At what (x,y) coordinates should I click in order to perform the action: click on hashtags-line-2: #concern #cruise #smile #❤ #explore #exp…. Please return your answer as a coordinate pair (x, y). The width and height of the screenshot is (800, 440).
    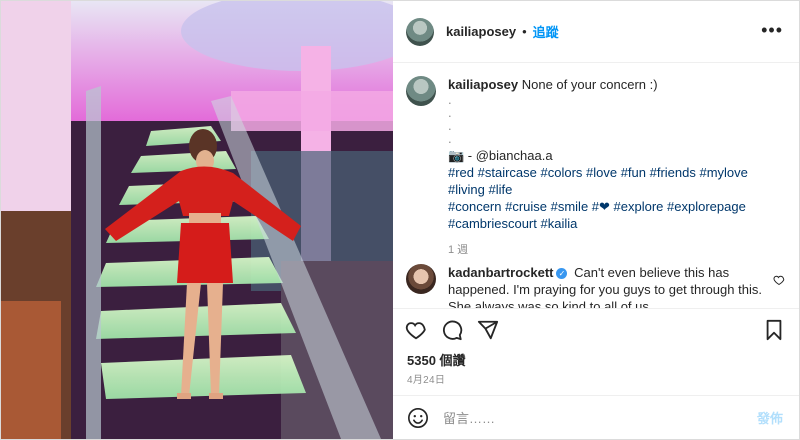
    Looking at the image, I should click on (618, 206).